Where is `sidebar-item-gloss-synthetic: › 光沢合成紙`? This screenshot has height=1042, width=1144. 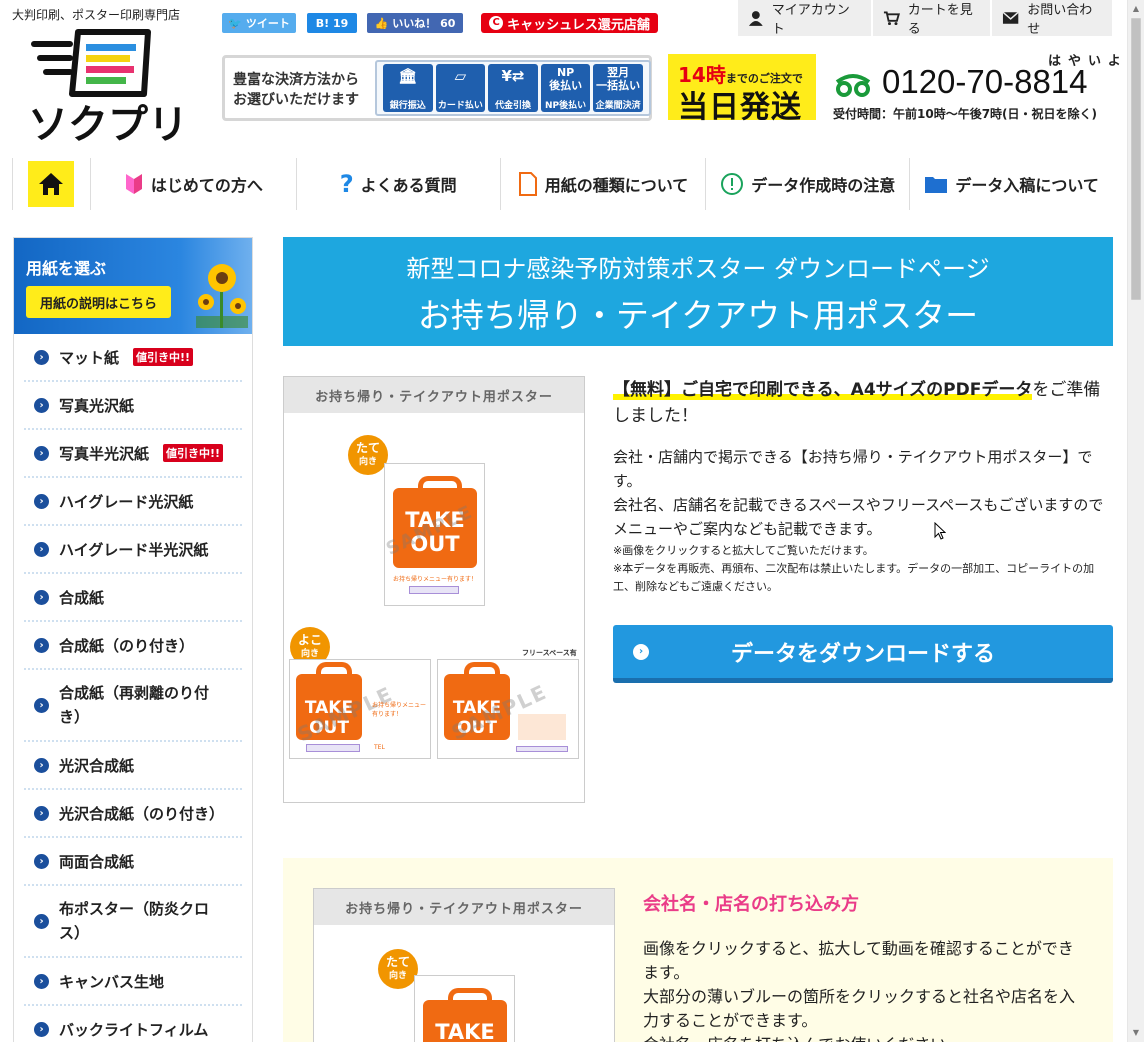
sidebar-item-gloss-synthetic: › 光沢合成紙 is located at coordinates (133, 766).